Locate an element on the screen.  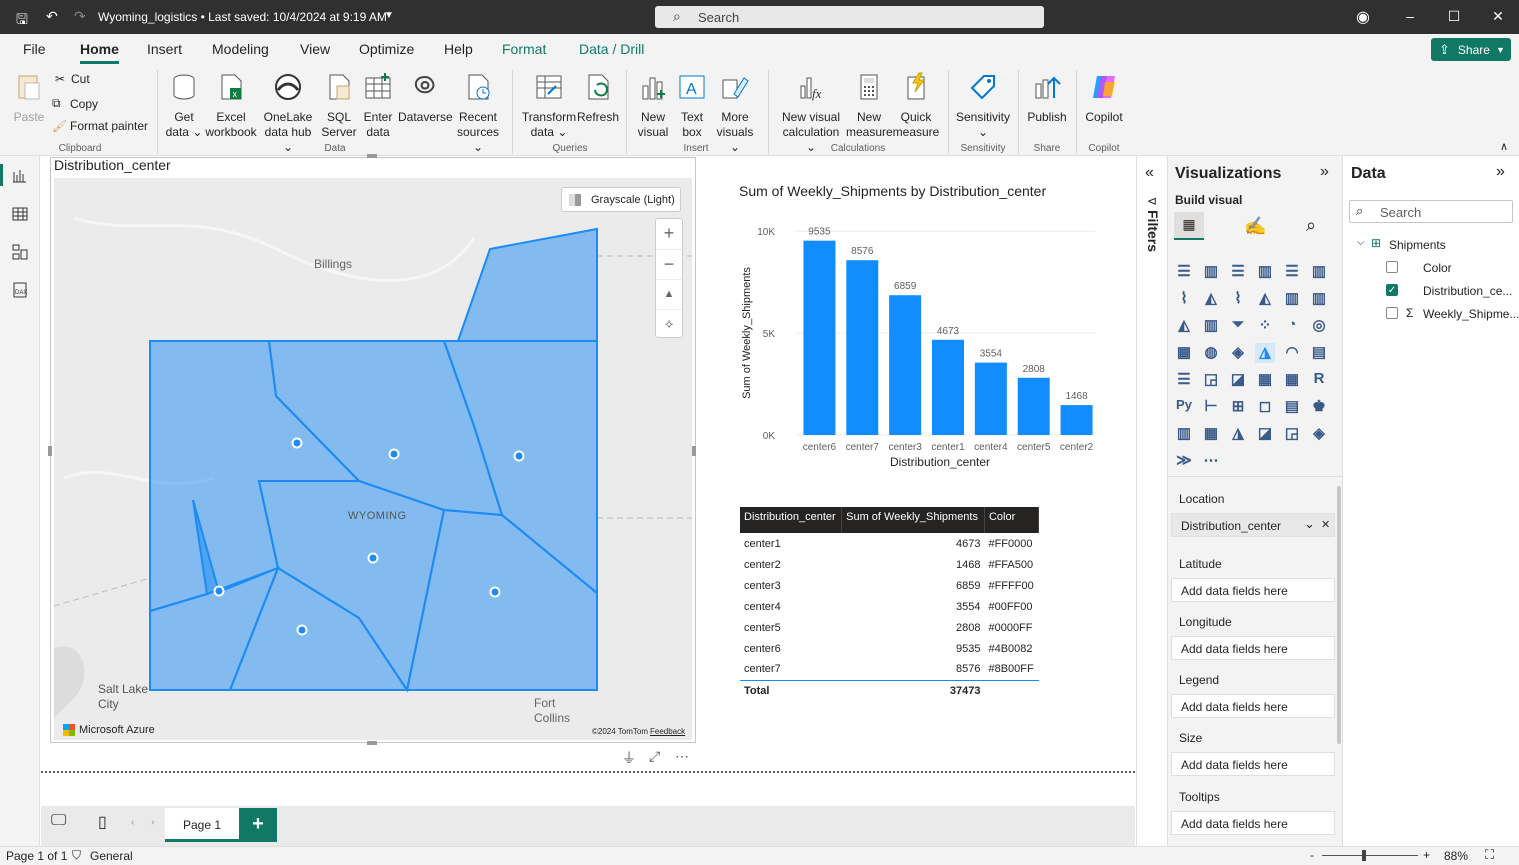
location-field-chip: Distribution_center ⌄ ✕ is located at coordinates (1253, 525).